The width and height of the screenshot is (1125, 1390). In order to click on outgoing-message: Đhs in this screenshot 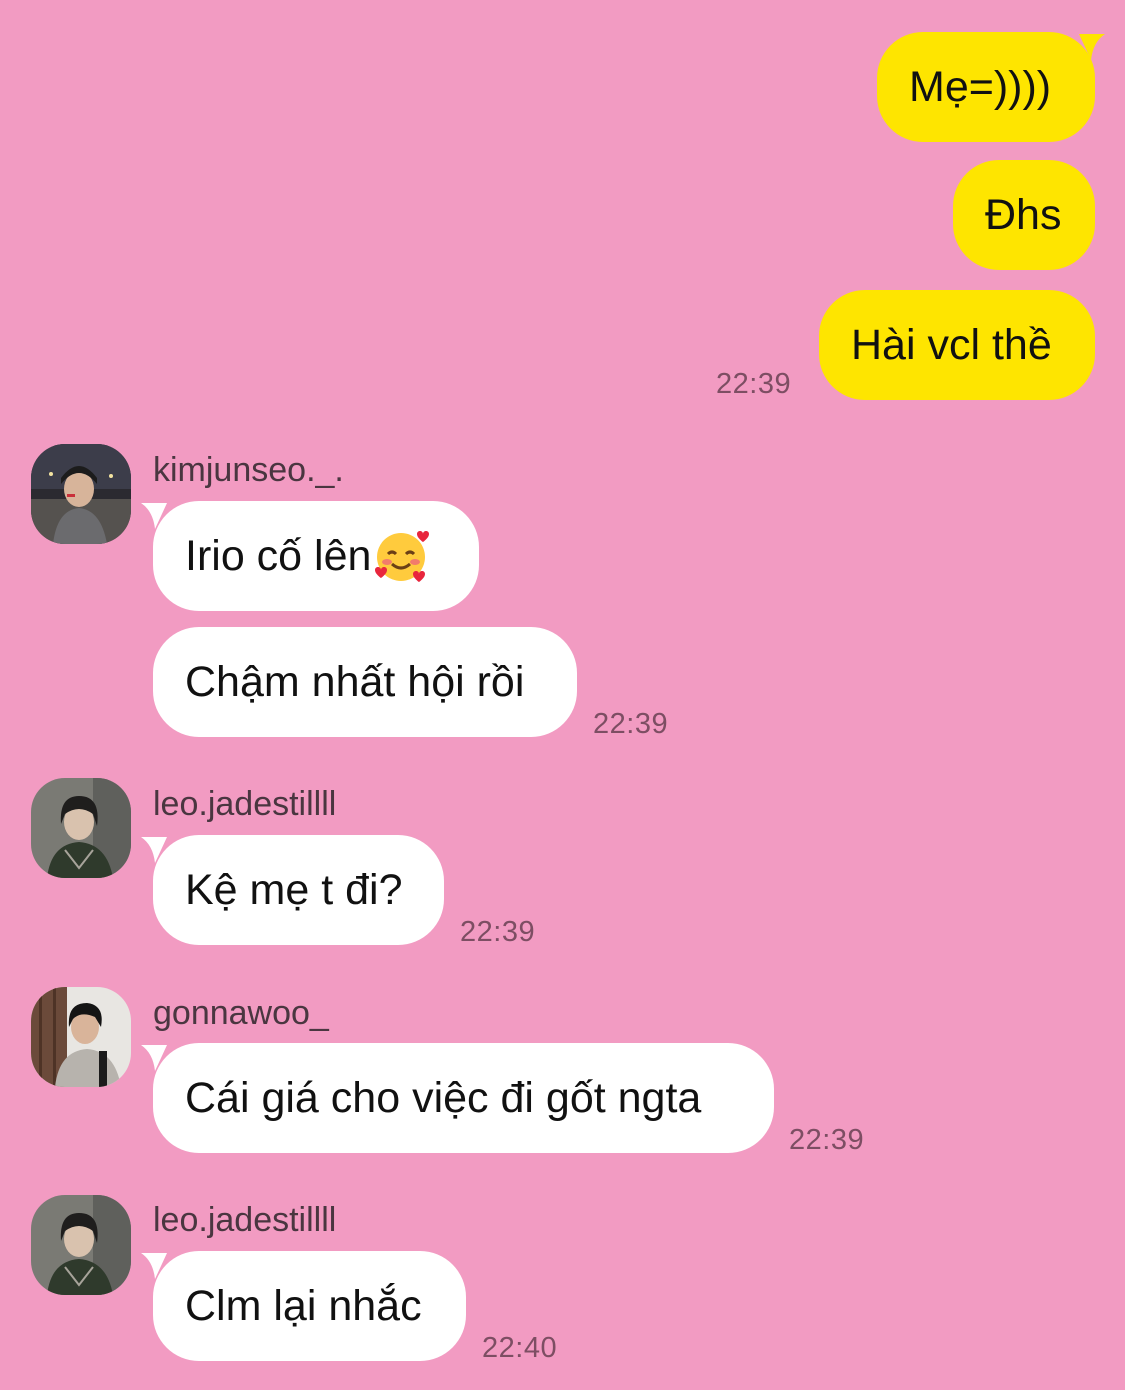, I will do `click(1024, 215)`.